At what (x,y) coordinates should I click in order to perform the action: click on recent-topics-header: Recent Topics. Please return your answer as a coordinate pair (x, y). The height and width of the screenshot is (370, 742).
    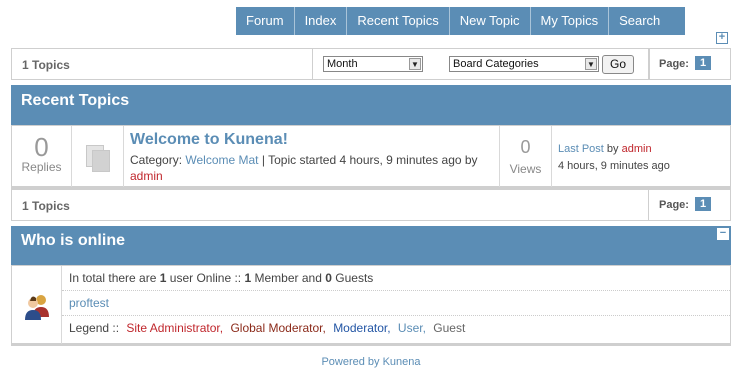
    Looking at the image, I should click on (371, 105).